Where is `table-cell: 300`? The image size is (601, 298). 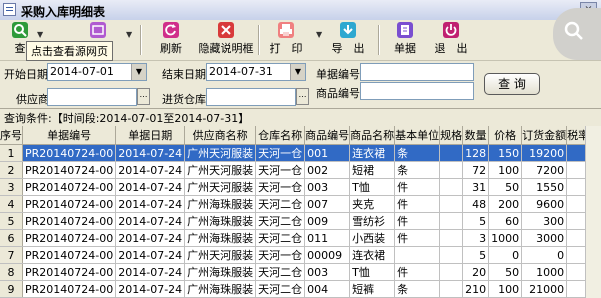
table-cell: 300 is located at coordinates (544, 221).